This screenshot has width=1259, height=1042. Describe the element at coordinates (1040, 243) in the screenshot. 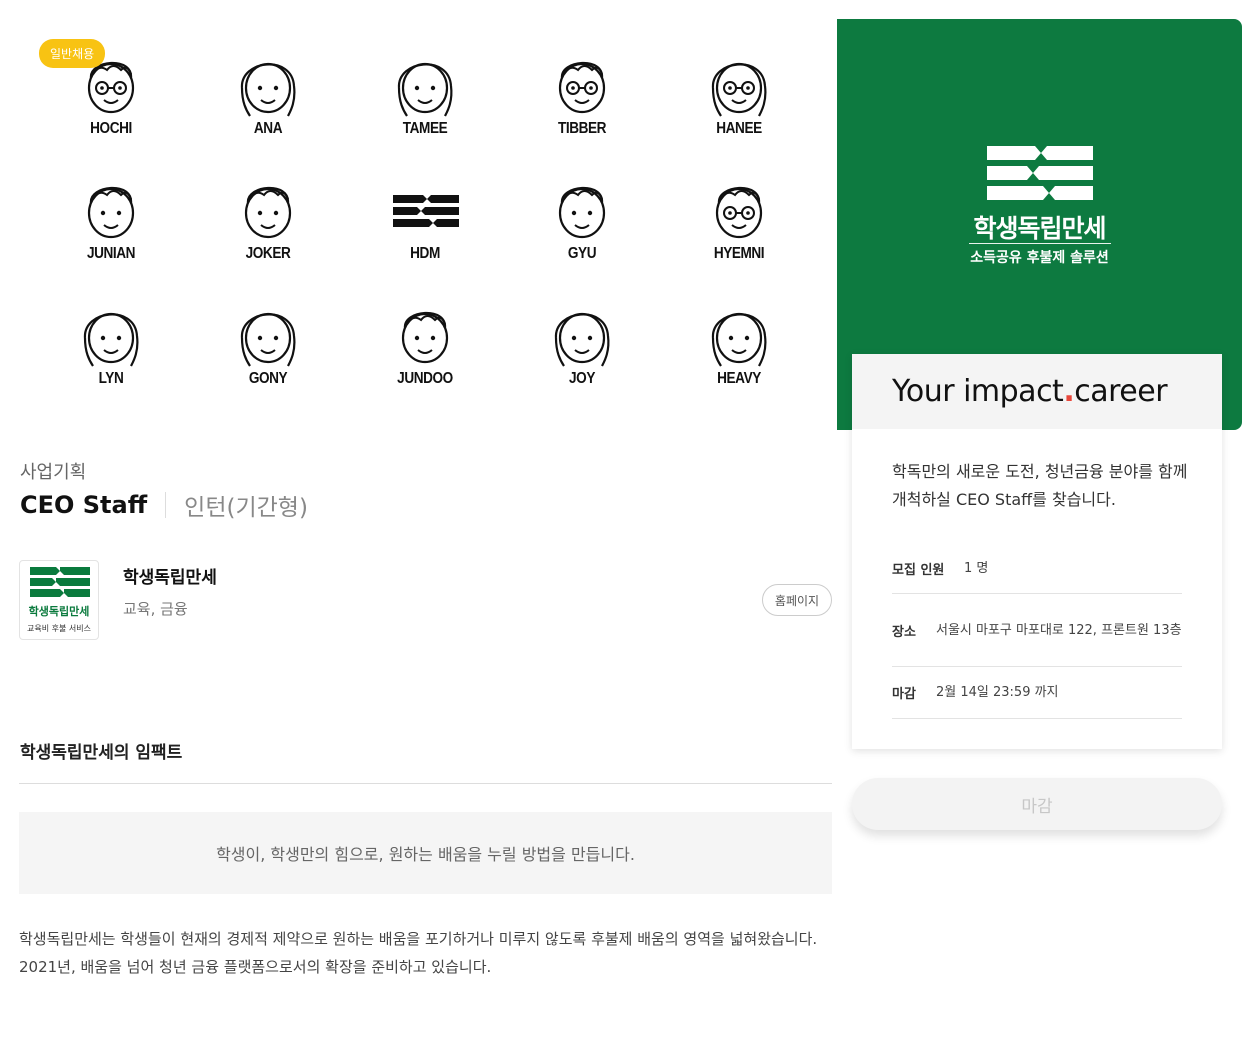

I see `brand-divider` at that location.